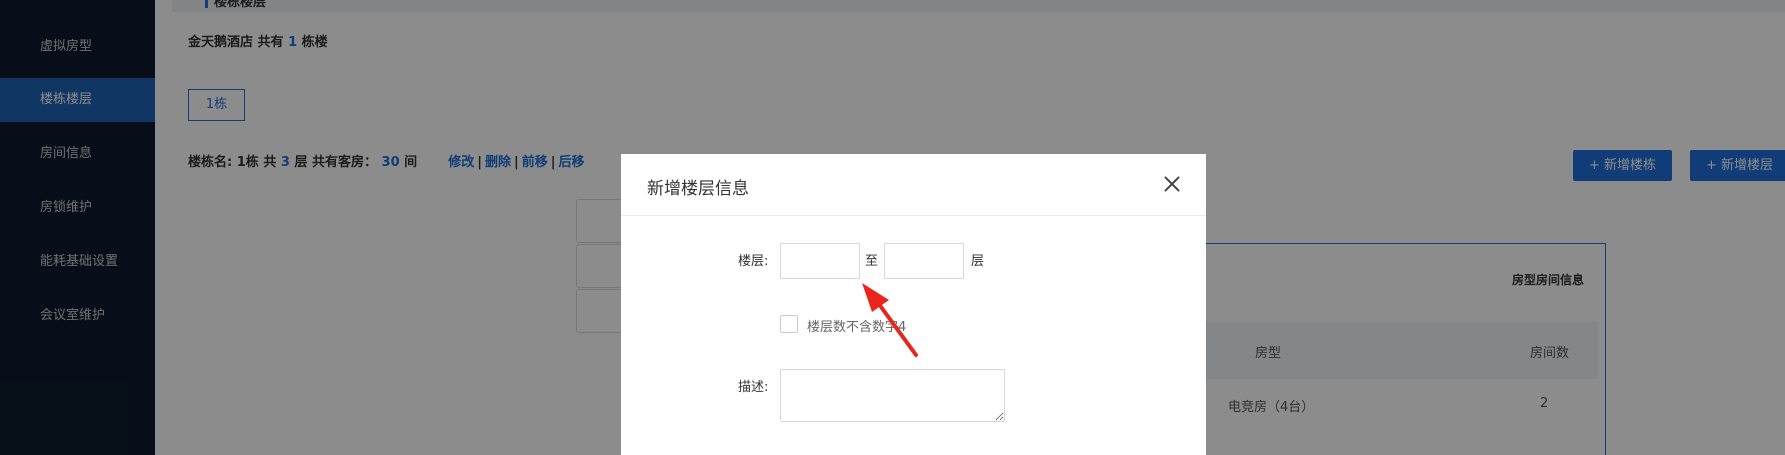  Describe the element at coordinates (892, 395) in the screenshot. I see `description-textarea` at that location.